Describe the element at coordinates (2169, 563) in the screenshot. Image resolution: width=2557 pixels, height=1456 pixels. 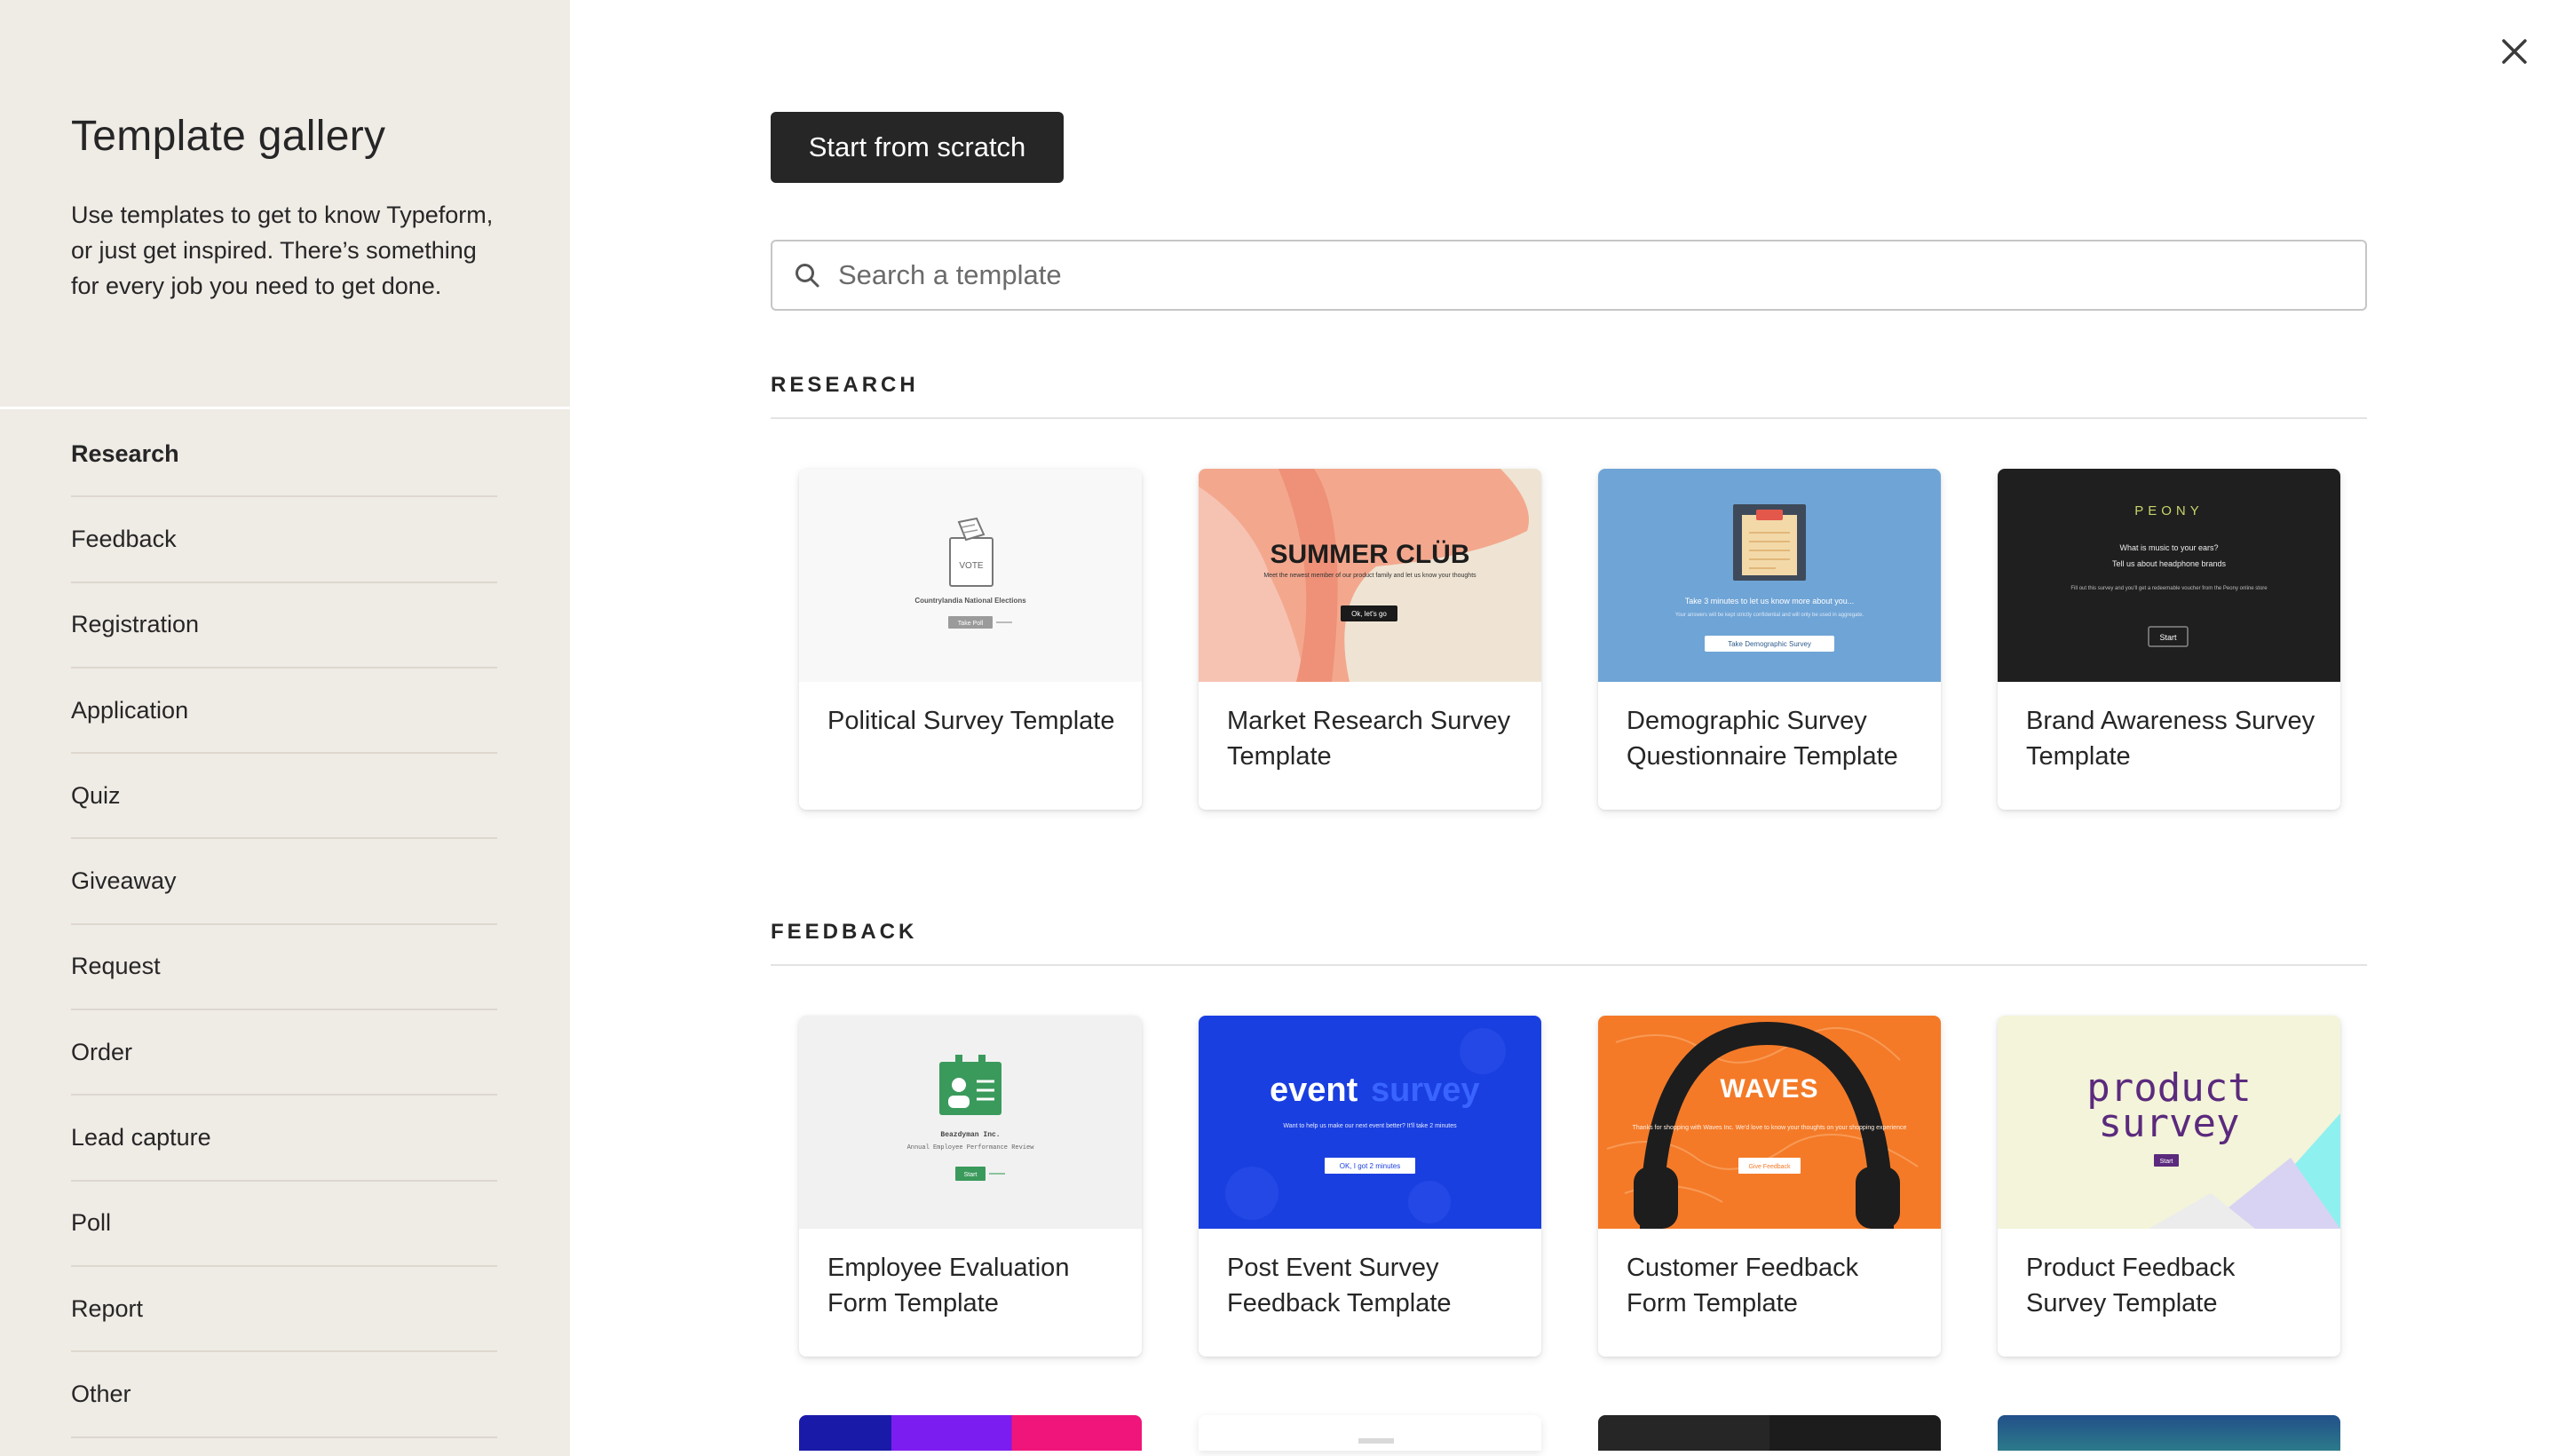
I see `thumb-text: Tell us about headphone brands` at that location.